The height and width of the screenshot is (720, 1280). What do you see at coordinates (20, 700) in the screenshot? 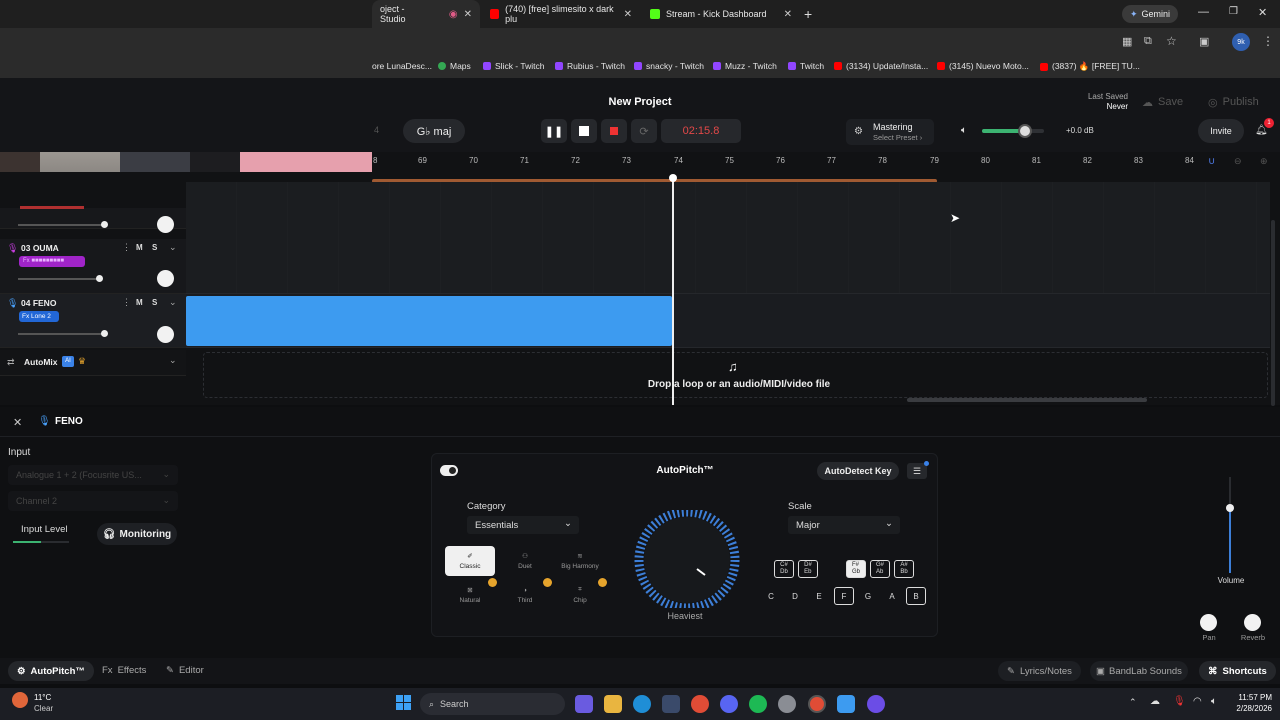
I see `weather-icon` at bounding box center [20, 700].